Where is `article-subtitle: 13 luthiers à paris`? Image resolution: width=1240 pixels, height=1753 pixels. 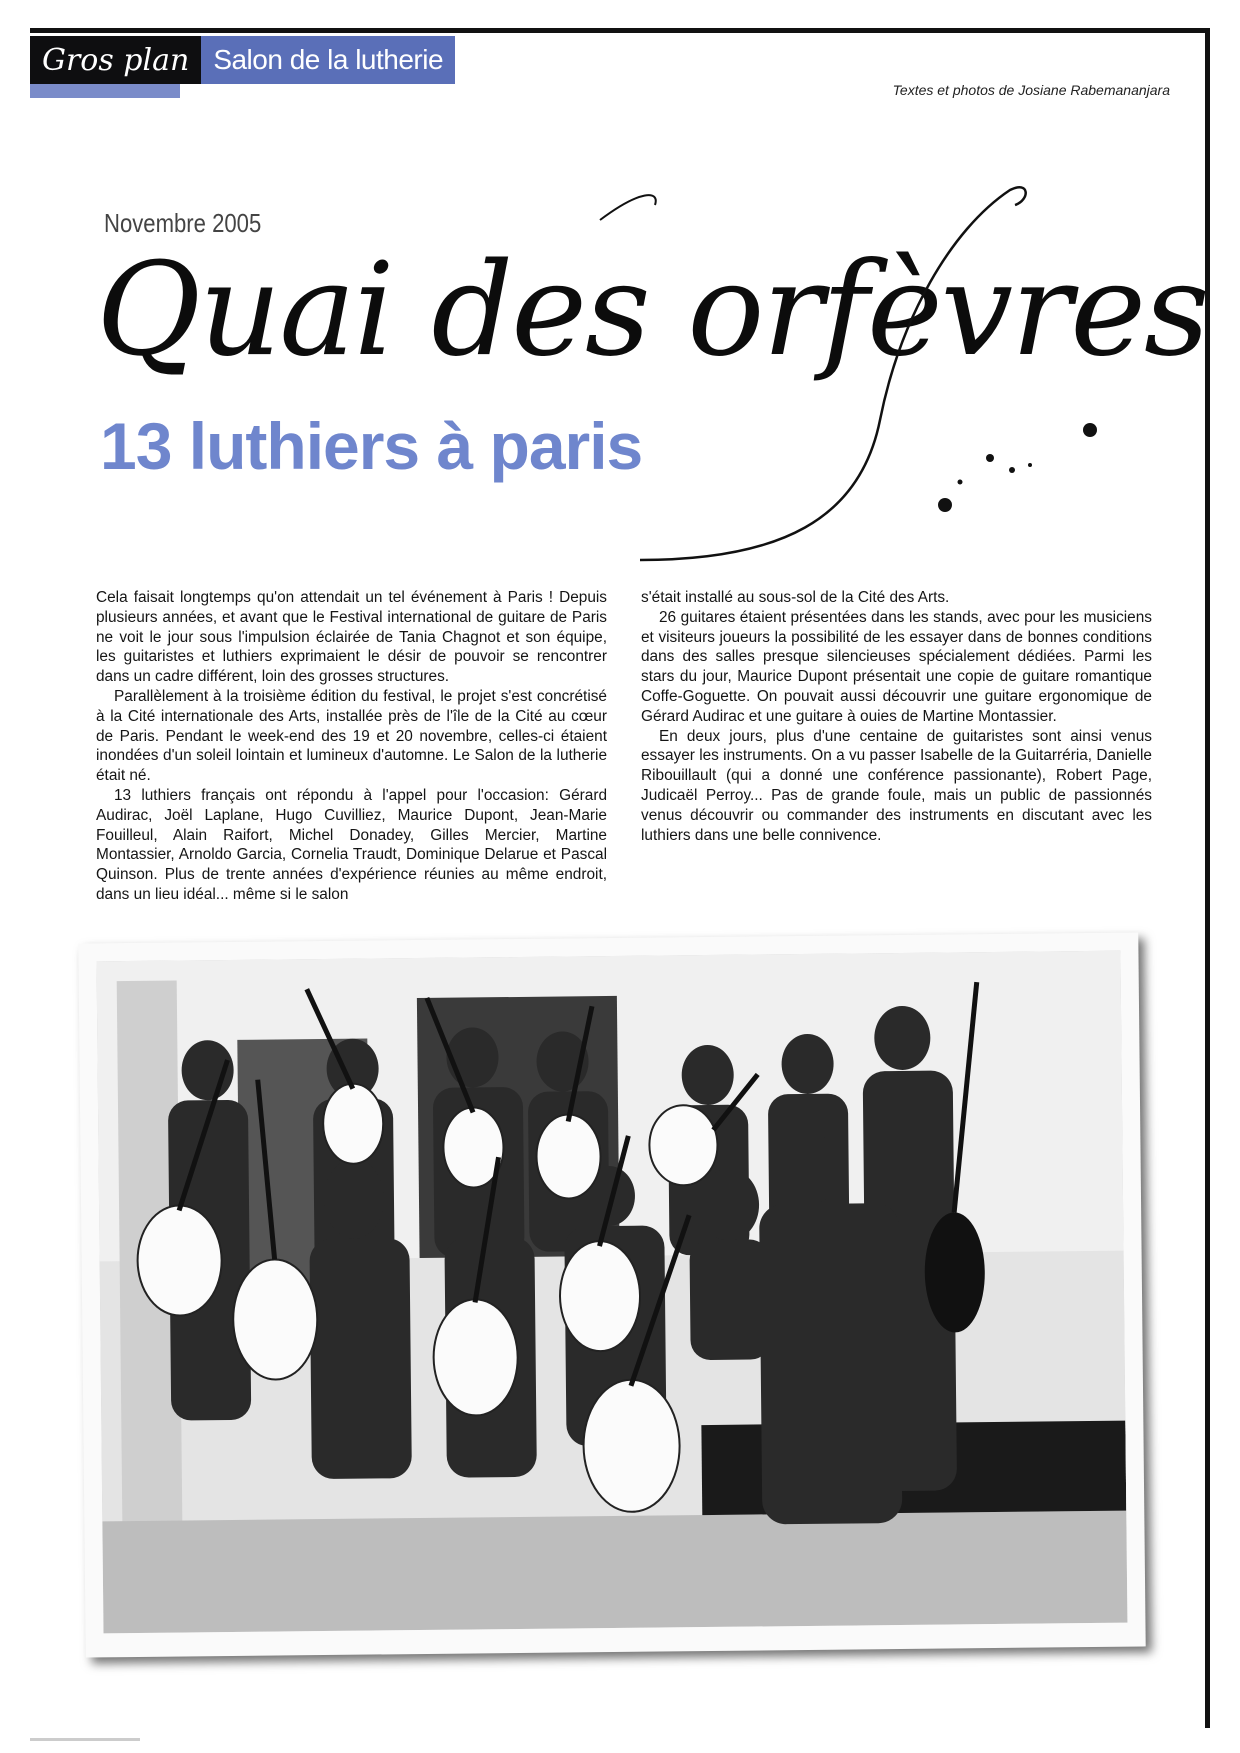
article-subtitle: 13 luthiers à paris is located at coordinates (371, 446).